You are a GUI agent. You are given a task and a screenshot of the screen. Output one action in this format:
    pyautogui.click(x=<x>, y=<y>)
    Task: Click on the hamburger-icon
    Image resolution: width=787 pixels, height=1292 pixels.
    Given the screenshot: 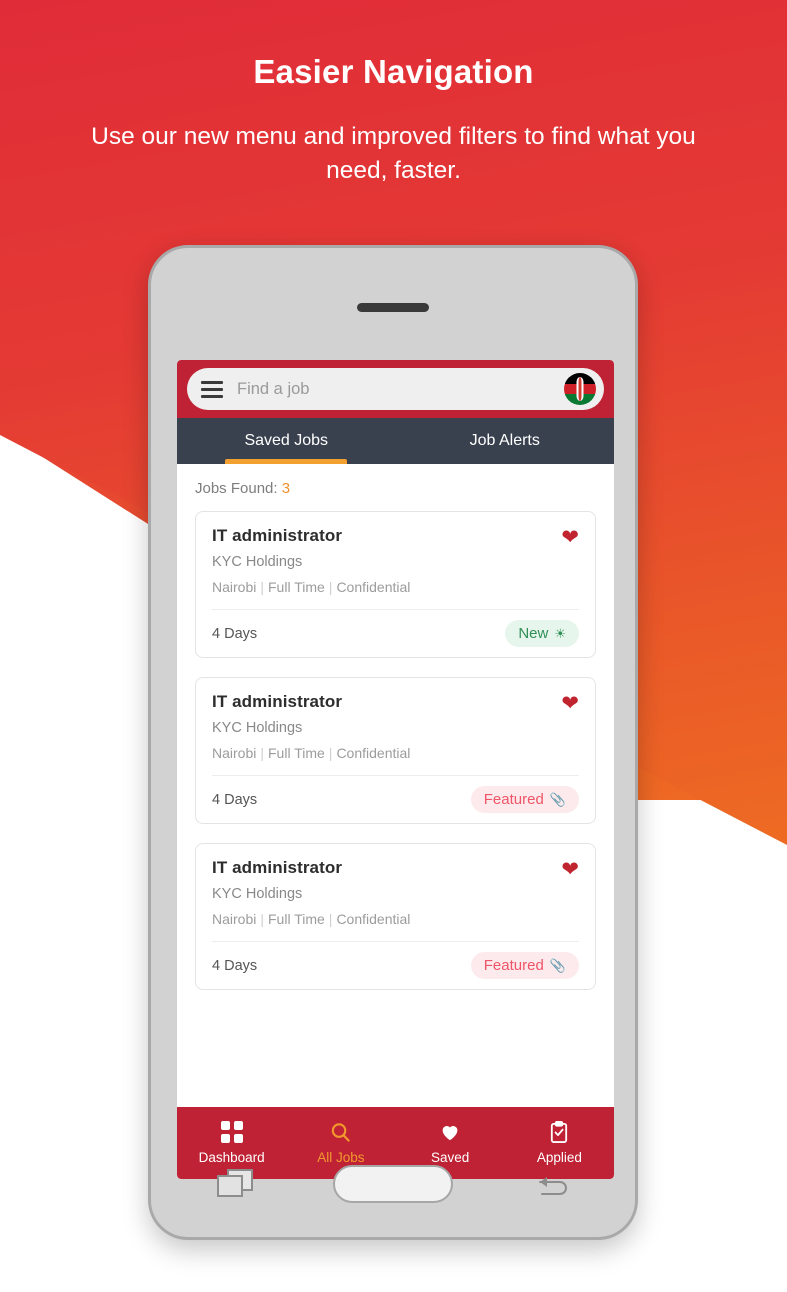 What is the action you would take?
    pyautogui.click(x=212, y=389)
    